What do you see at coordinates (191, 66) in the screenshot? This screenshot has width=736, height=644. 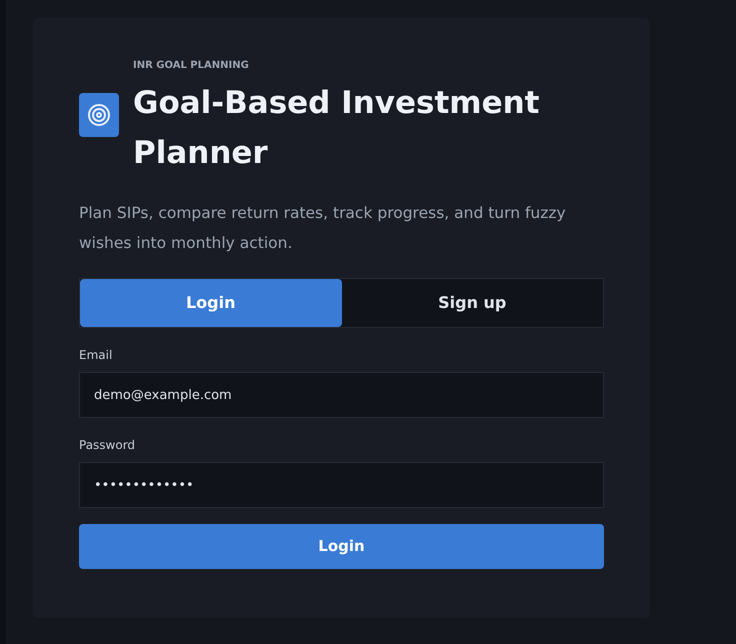 I see `eyebrow-label: INR GOAL PLANNING` at bounding box center [191, 66].